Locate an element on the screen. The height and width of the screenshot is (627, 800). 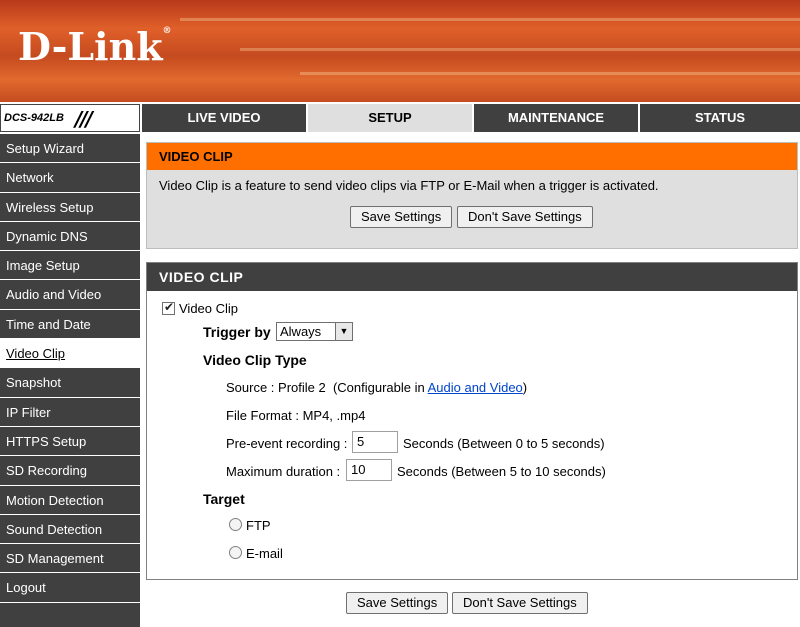
settings-panel-title: VIDEO CLIP is located at coordinates (472, 277).